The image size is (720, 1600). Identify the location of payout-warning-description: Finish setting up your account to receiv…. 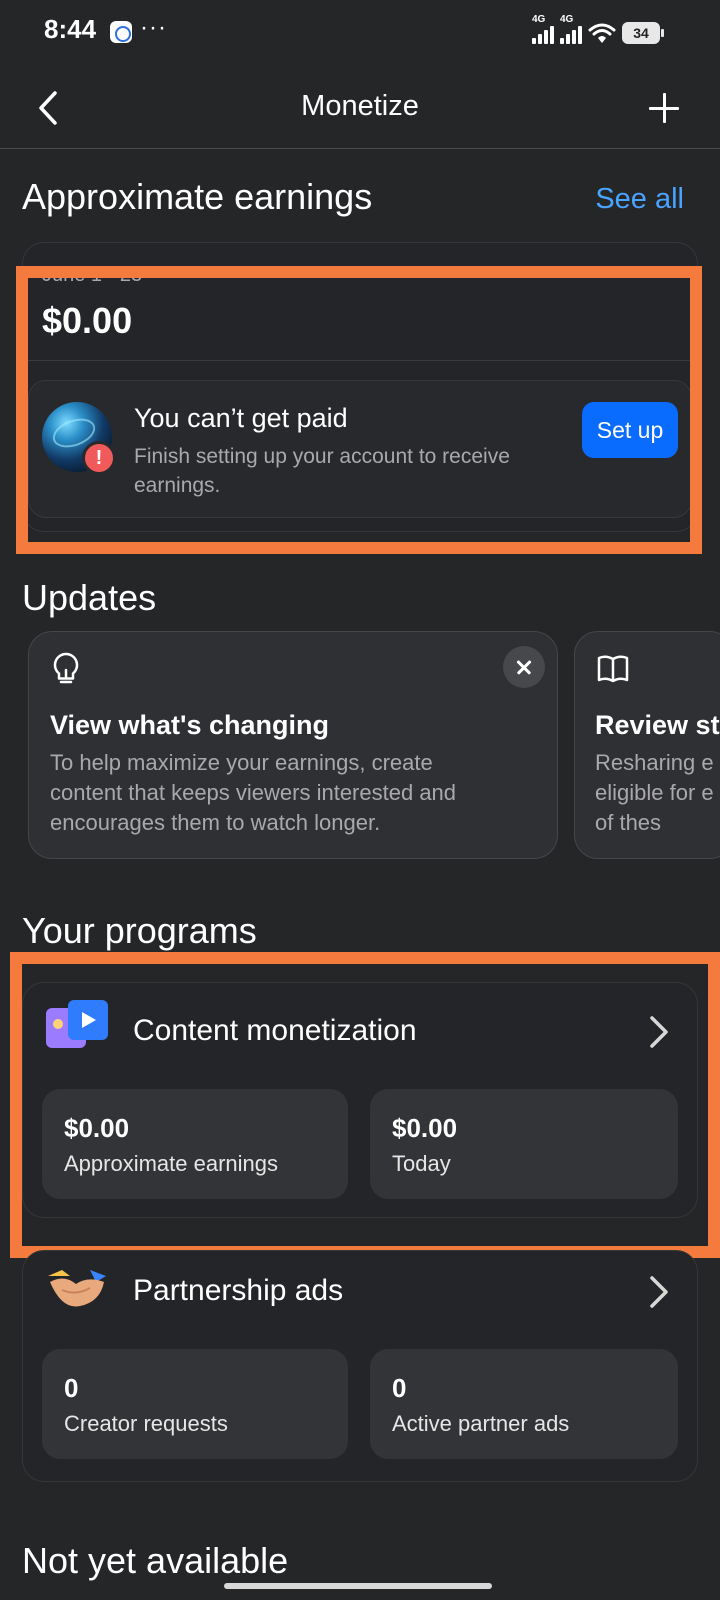
(322, 471).